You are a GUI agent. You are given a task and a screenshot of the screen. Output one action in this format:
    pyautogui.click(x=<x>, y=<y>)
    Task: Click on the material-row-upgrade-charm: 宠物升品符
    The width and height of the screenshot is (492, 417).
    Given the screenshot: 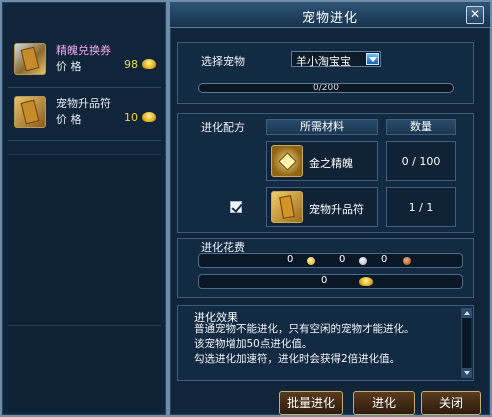 What is the action you would take?
    pyautogui.click(x=322, y=207)
    